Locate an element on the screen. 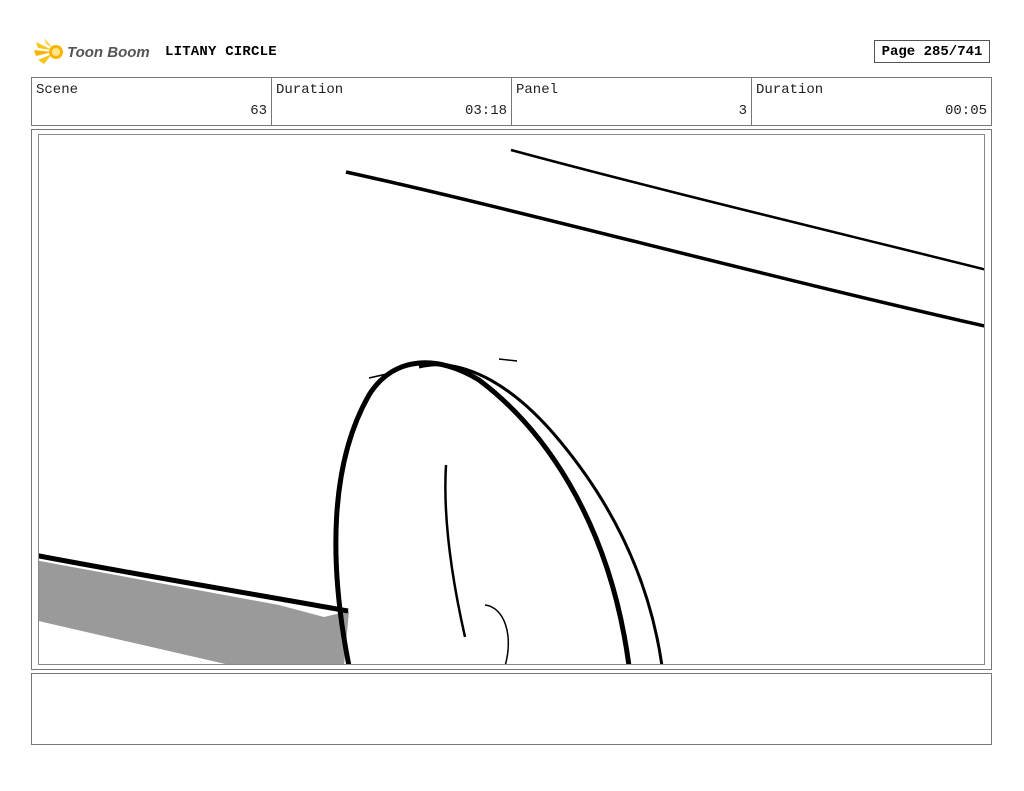 This screenshot has height=791, width=1024. panel-value: 3 is located at coordinates (742, 111).